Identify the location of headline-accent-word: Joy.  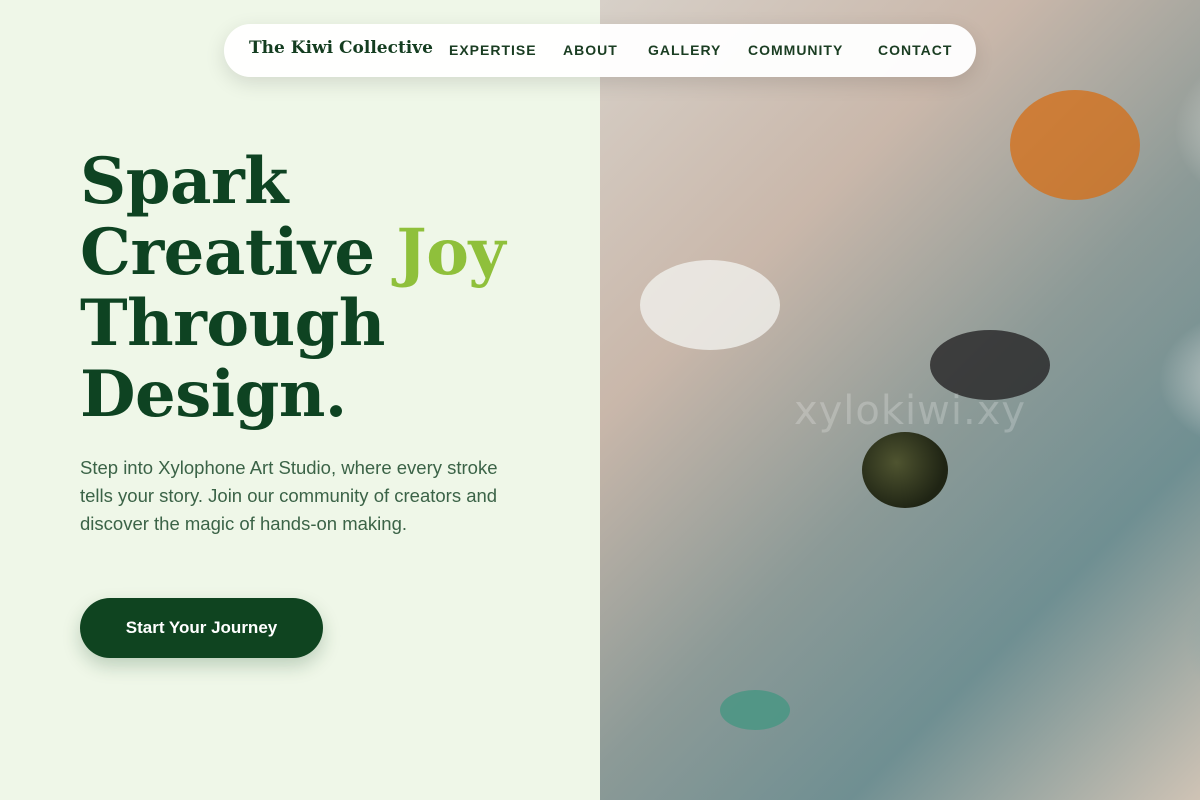
(451, 252).